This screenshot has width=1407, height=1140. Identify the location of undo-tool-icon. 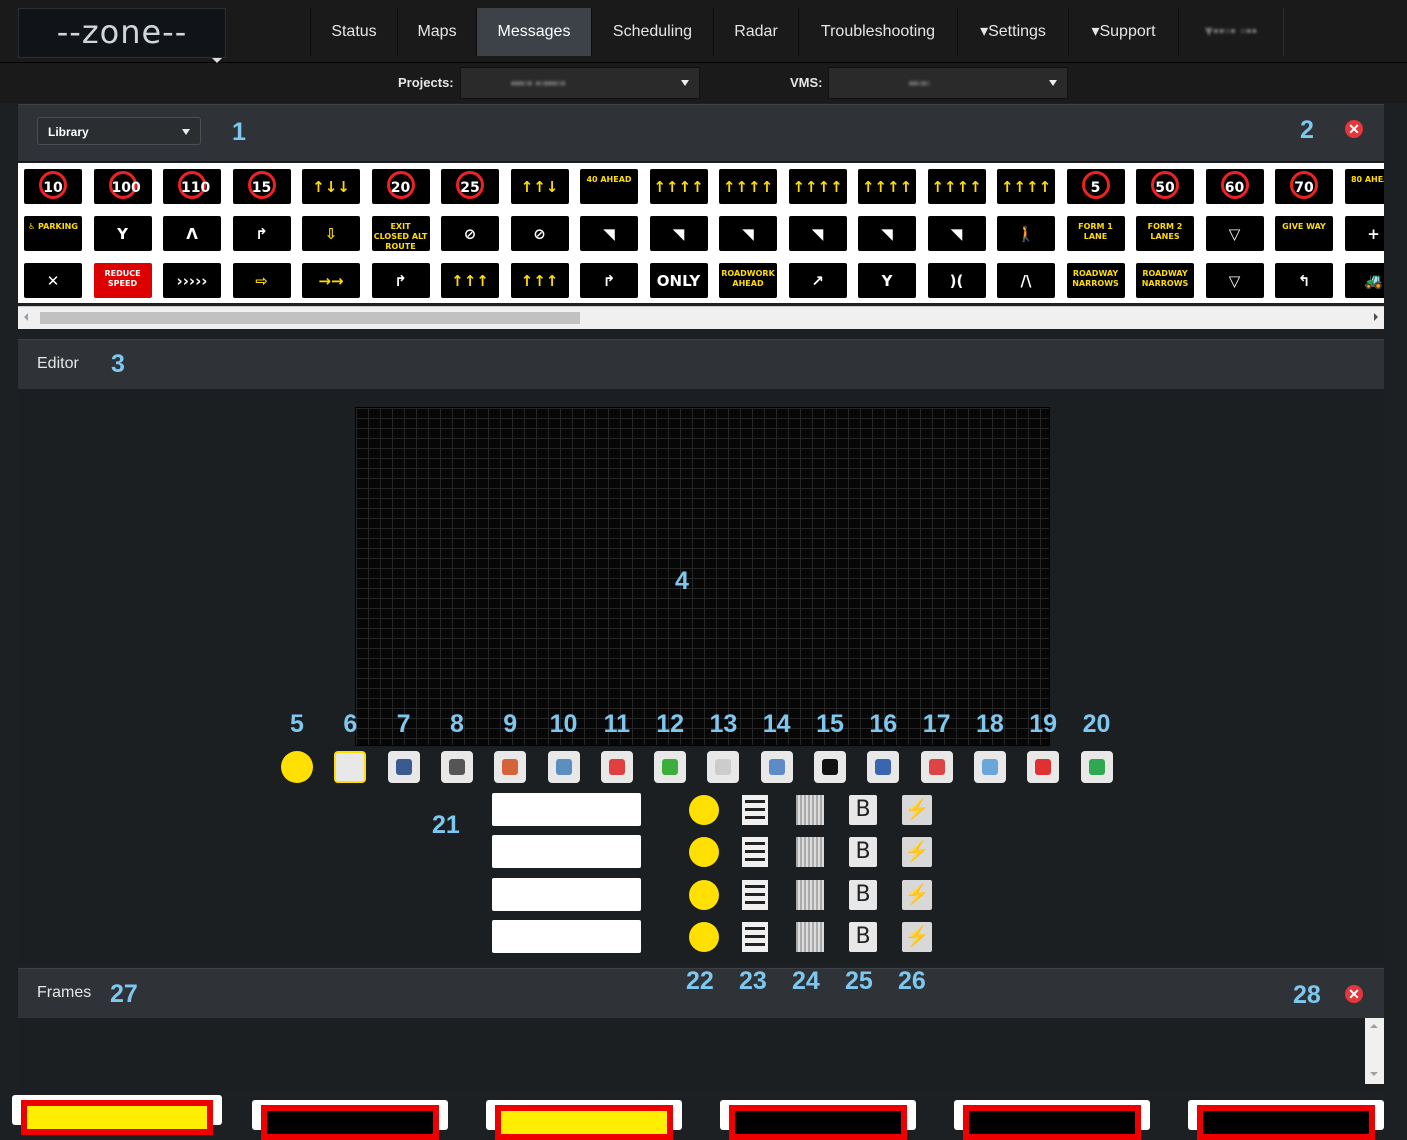
(1043, 767).